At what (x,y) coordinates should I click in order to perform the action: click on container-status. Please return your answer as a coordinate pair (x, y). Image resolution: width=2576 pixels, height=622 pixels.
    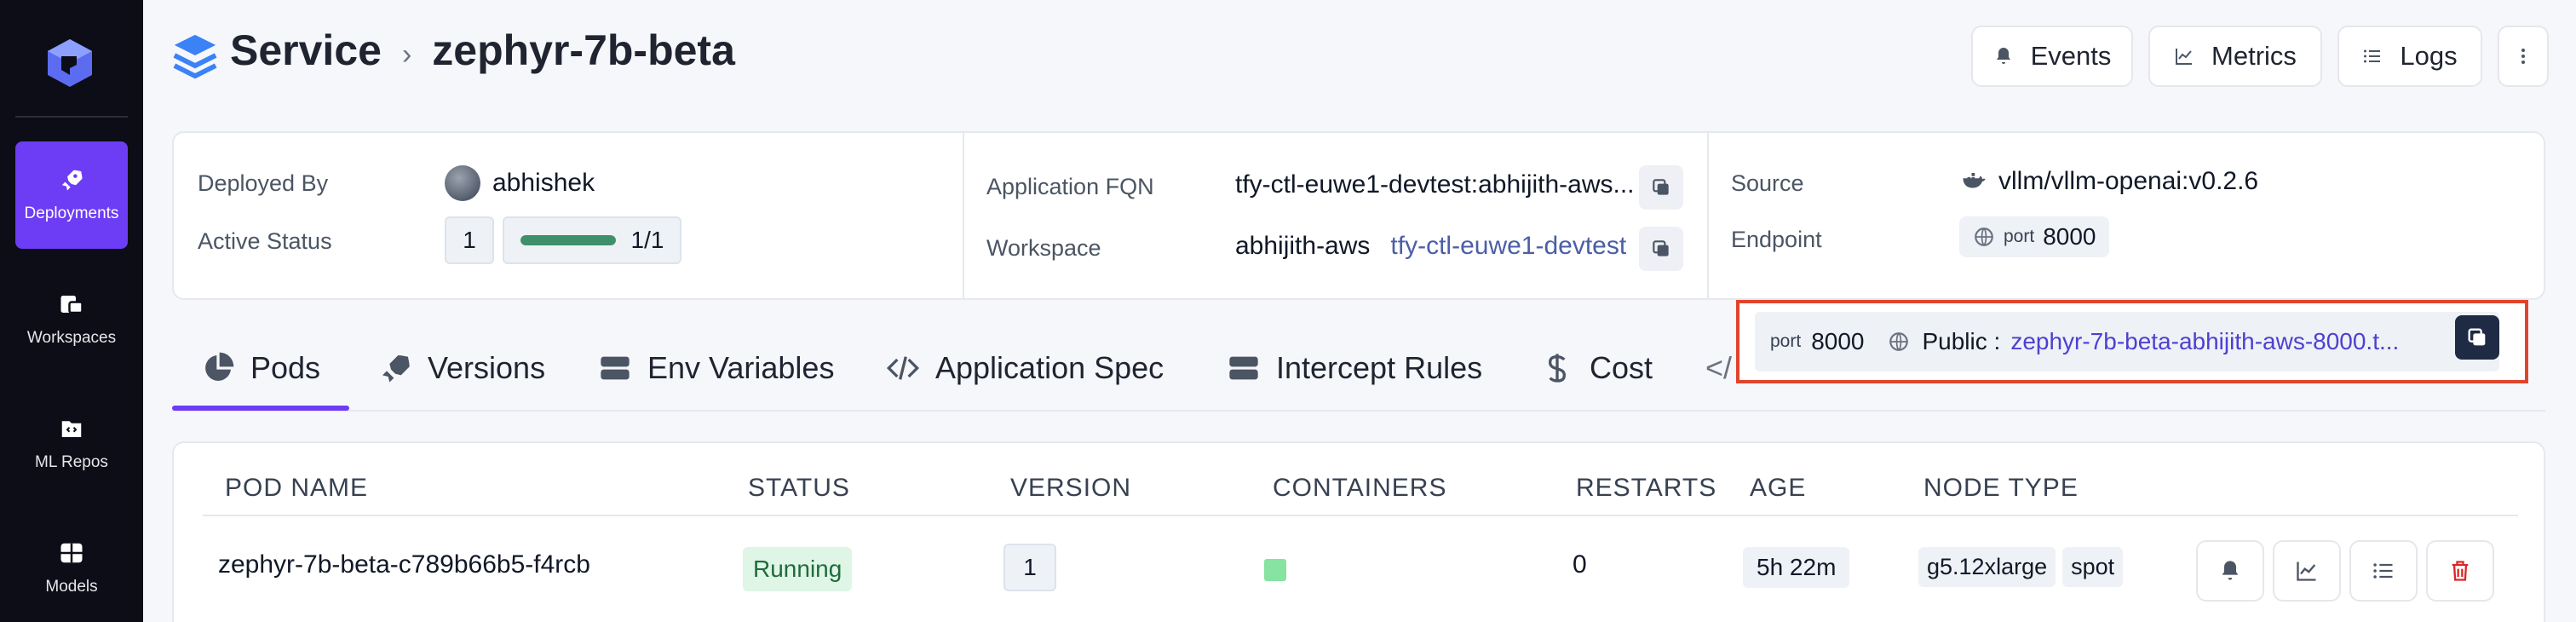
    Looking at the image, I should click on (1275, 570).